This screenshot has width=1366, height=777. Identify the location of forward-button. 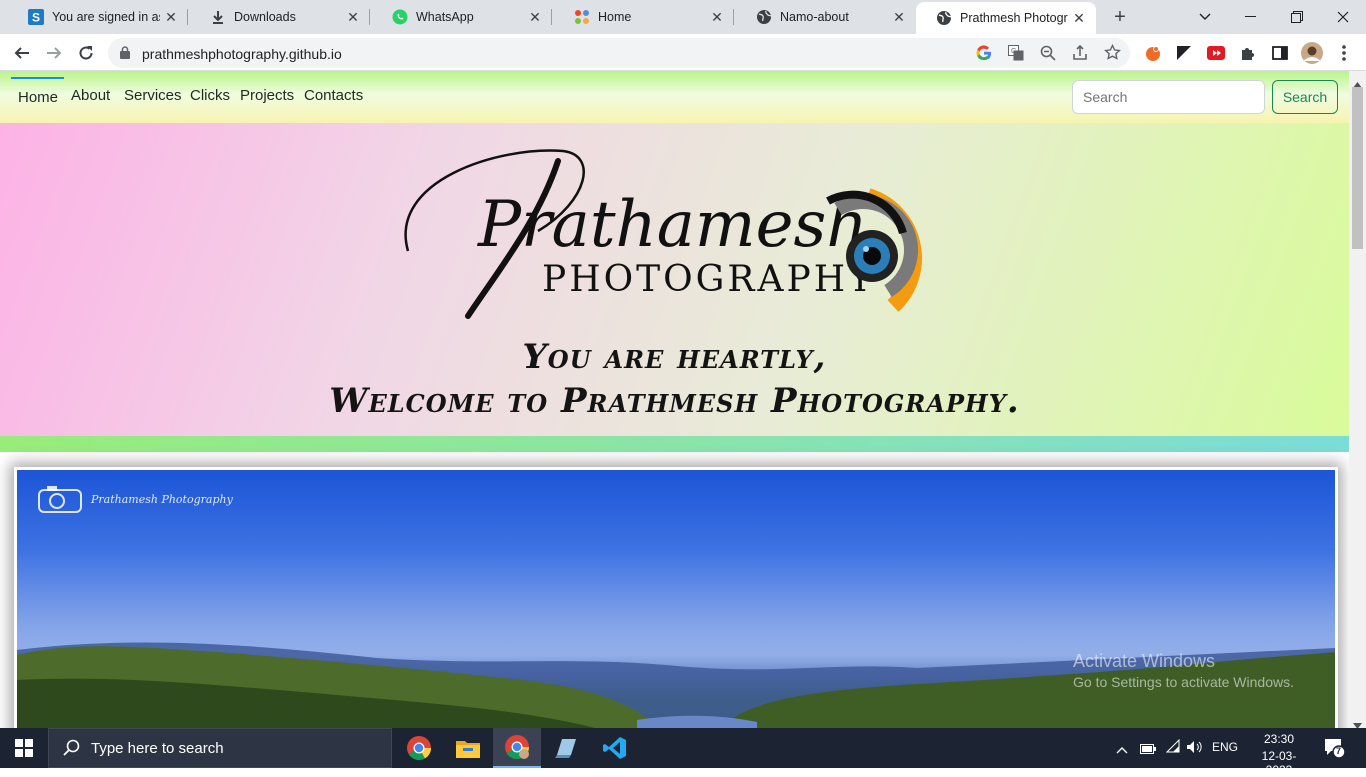
(54, 53).